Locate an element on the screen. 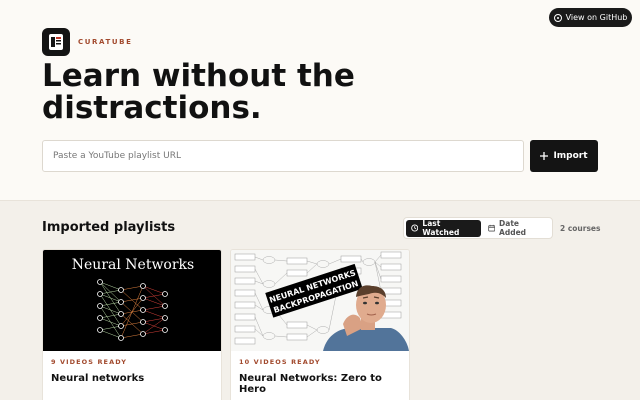 The image size is (640, 400). sort-last-watched-button: Last Watched is located at coordinates (443, 228).